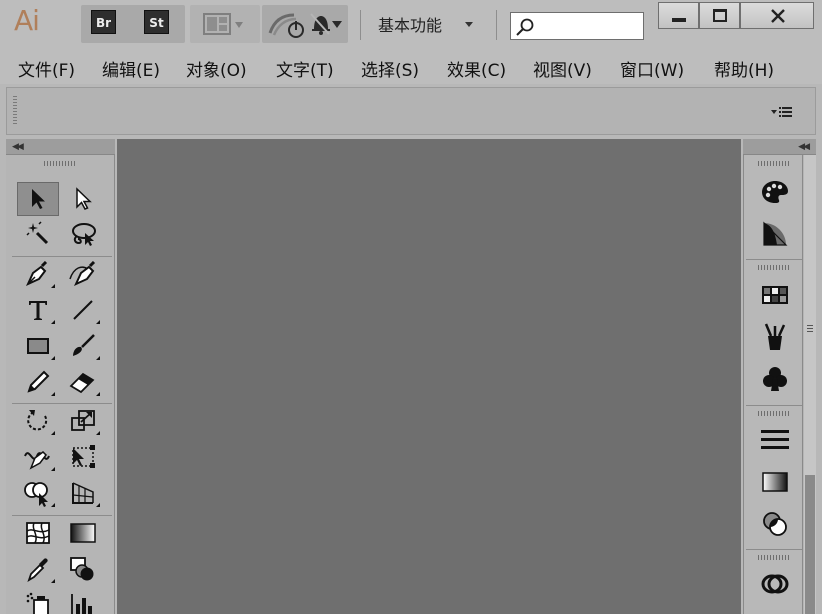 Image resolution: width=822 pixels, height=614 pixels. What do you see at coordinates (775, 192) in the screenshot?
I see `color-panel-button` at bounding box center [775, 192].